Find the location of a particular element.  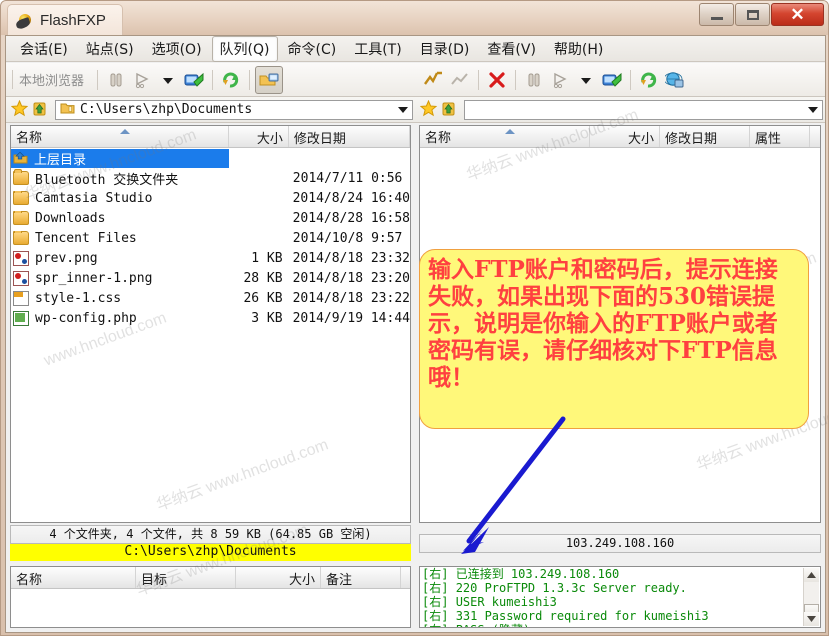

scroll-down-icon is located at coordinates (811, 619).